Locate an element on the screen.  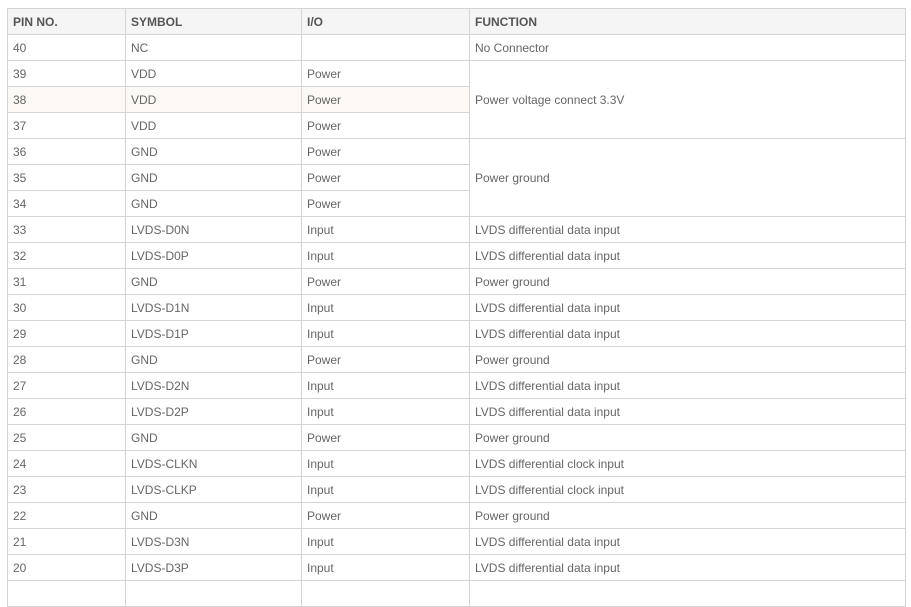
pin-cell: 40 is located at coordinates (66, 47).